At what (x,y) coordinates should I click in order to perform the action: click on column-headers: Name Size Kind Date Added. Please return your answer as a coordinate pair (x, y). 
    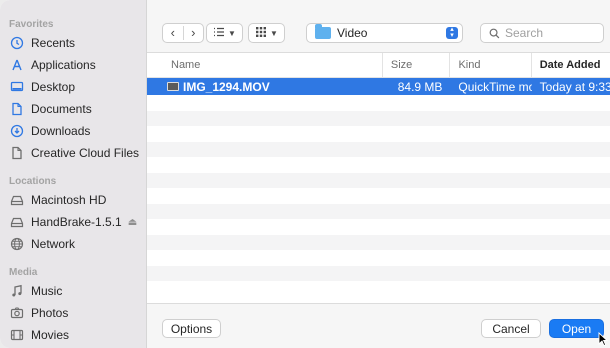
    Looking at the image, I should click on (378, 65).